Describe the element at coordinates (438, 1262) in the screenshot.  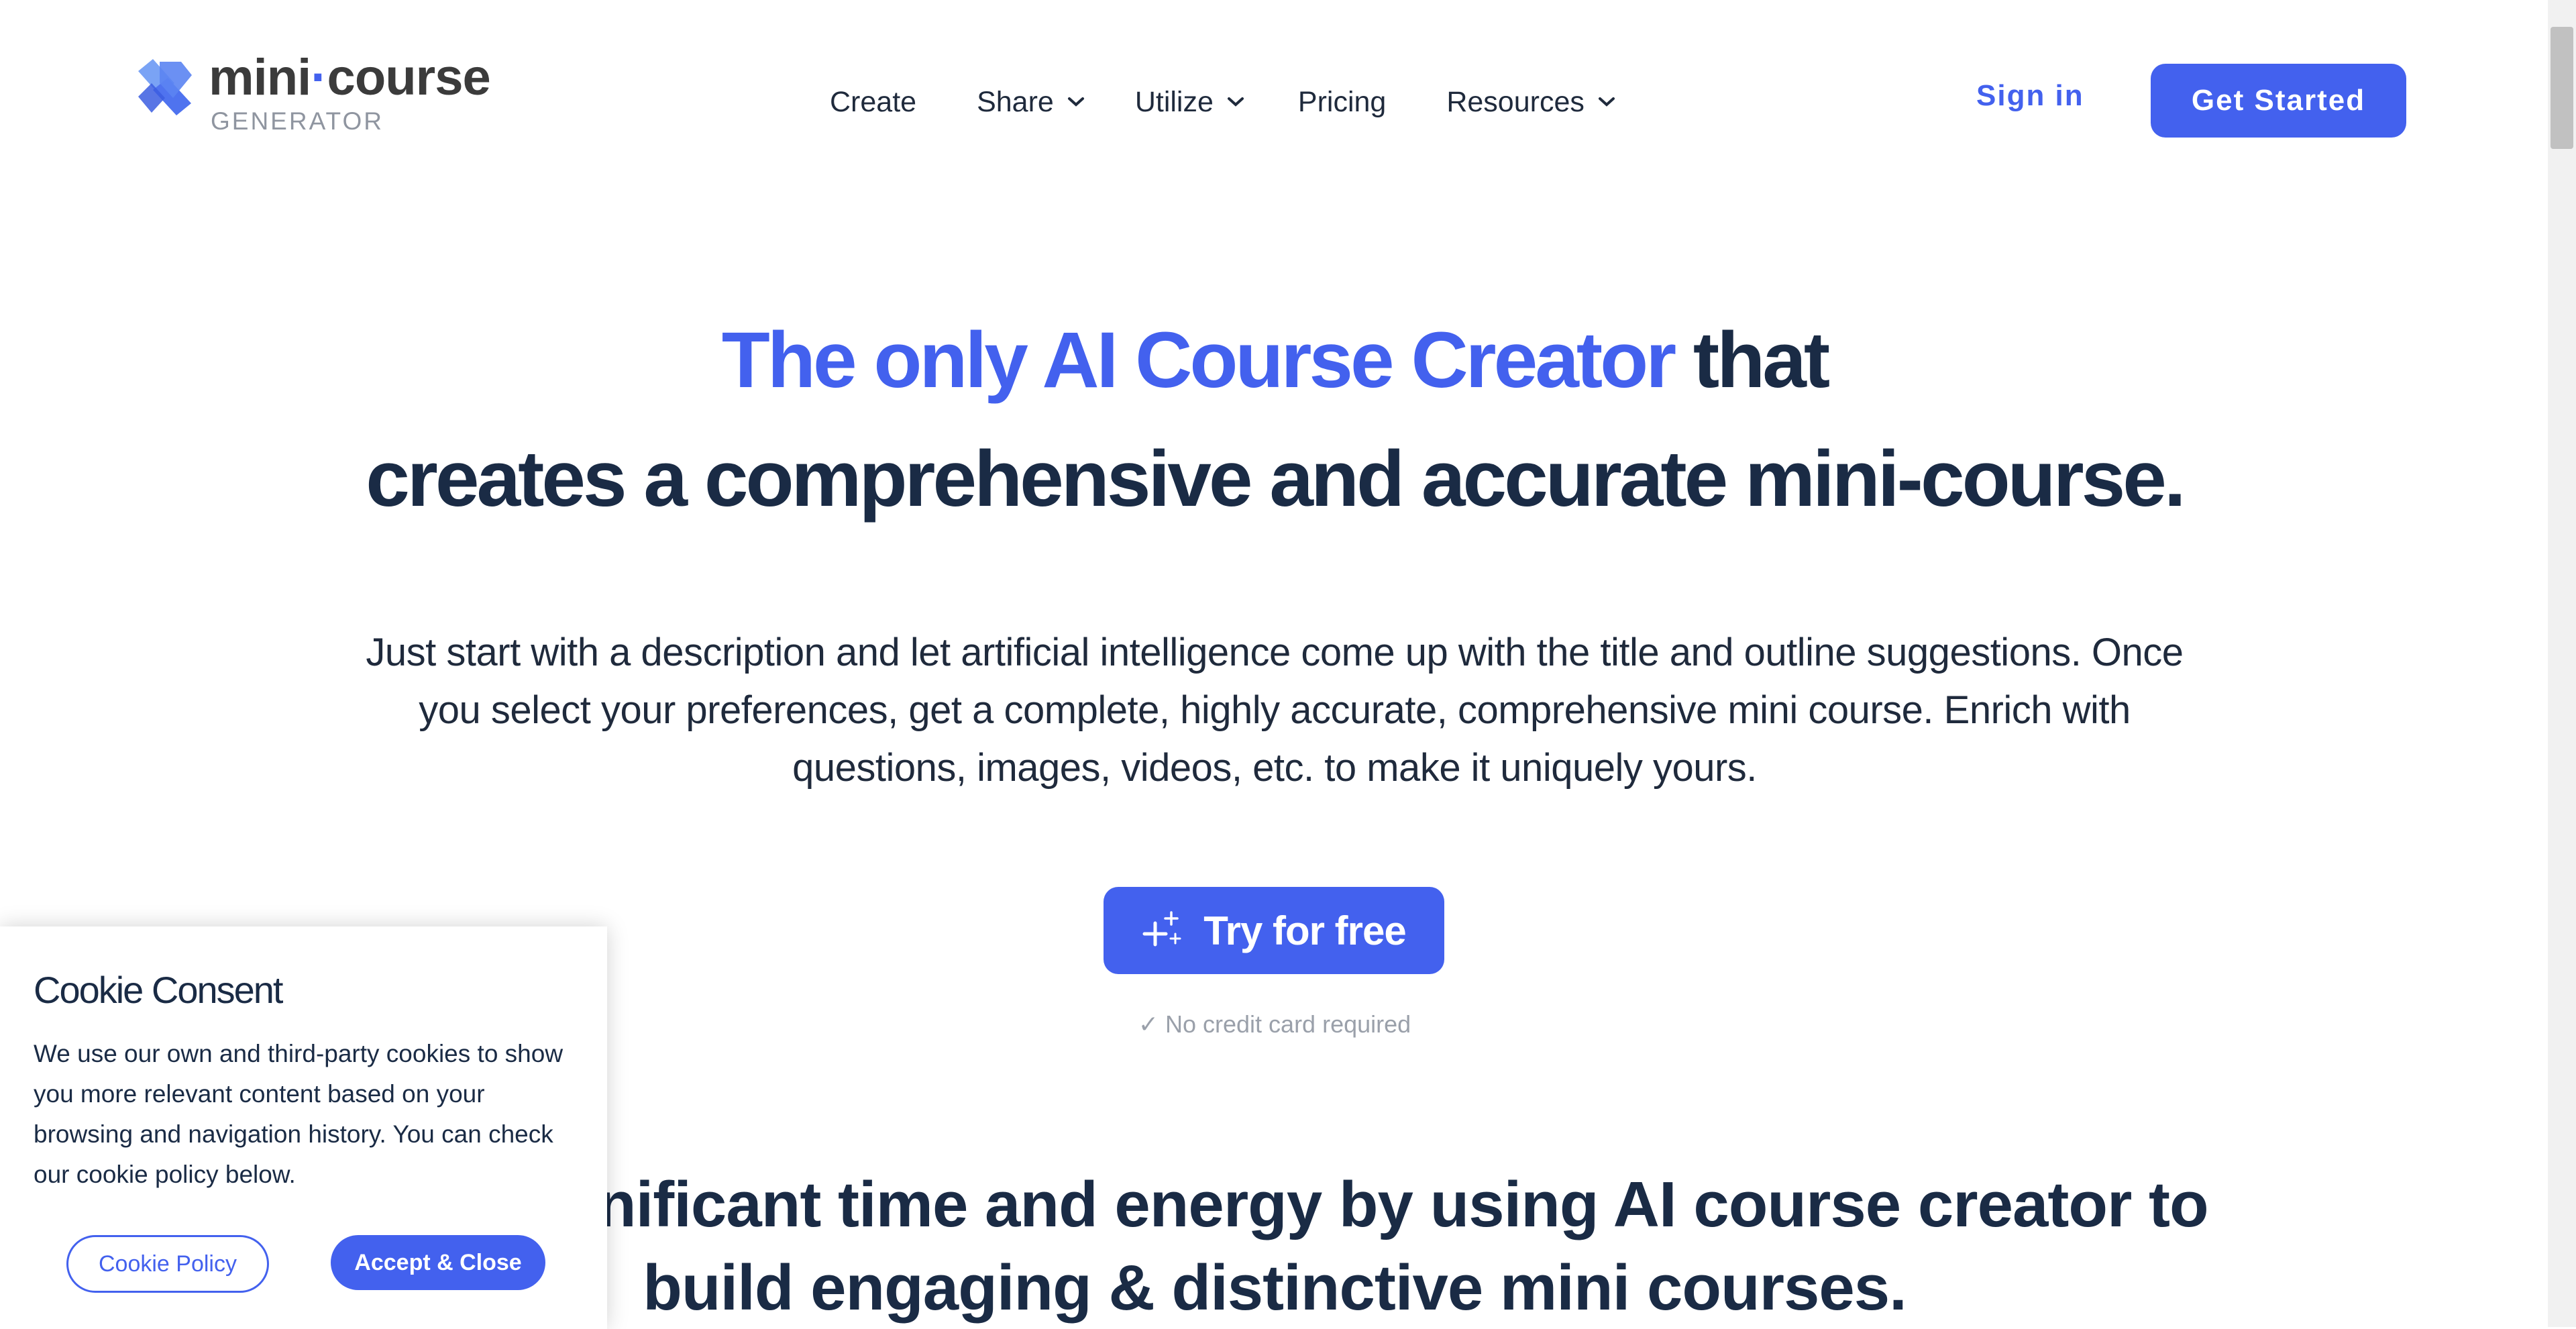
I see `accept-close-button: Accept & Close` at that location.